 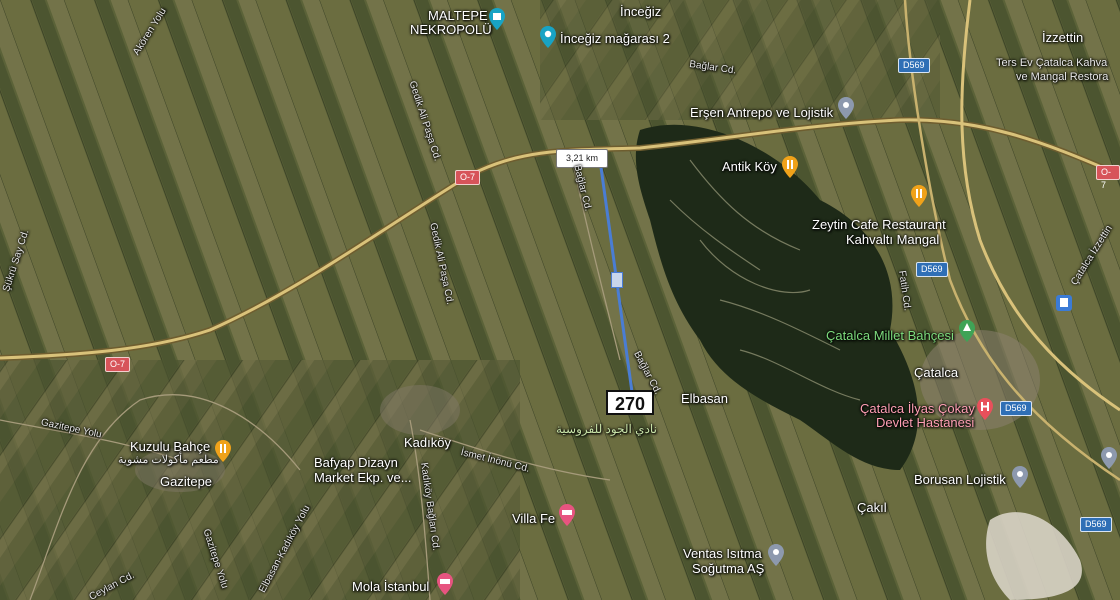 I want to click on place-label-incegiz-cave: İnceğiz mağarası 2, so click(x=615, y=38).